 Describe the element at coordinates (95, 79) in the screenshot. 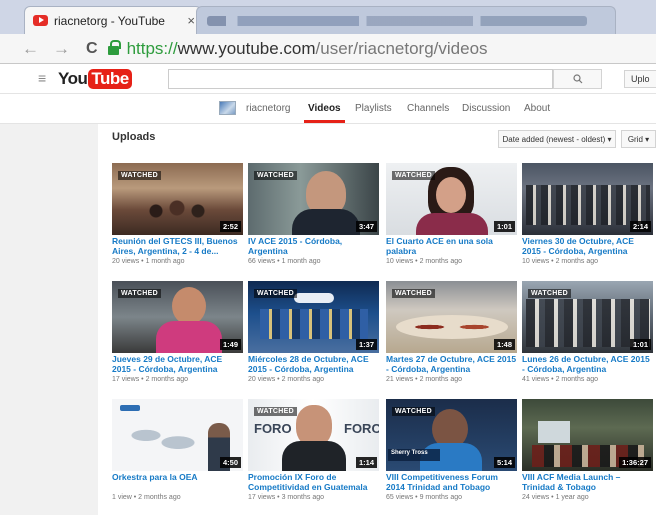

I see `youtube-logo: You Tube` at that location.